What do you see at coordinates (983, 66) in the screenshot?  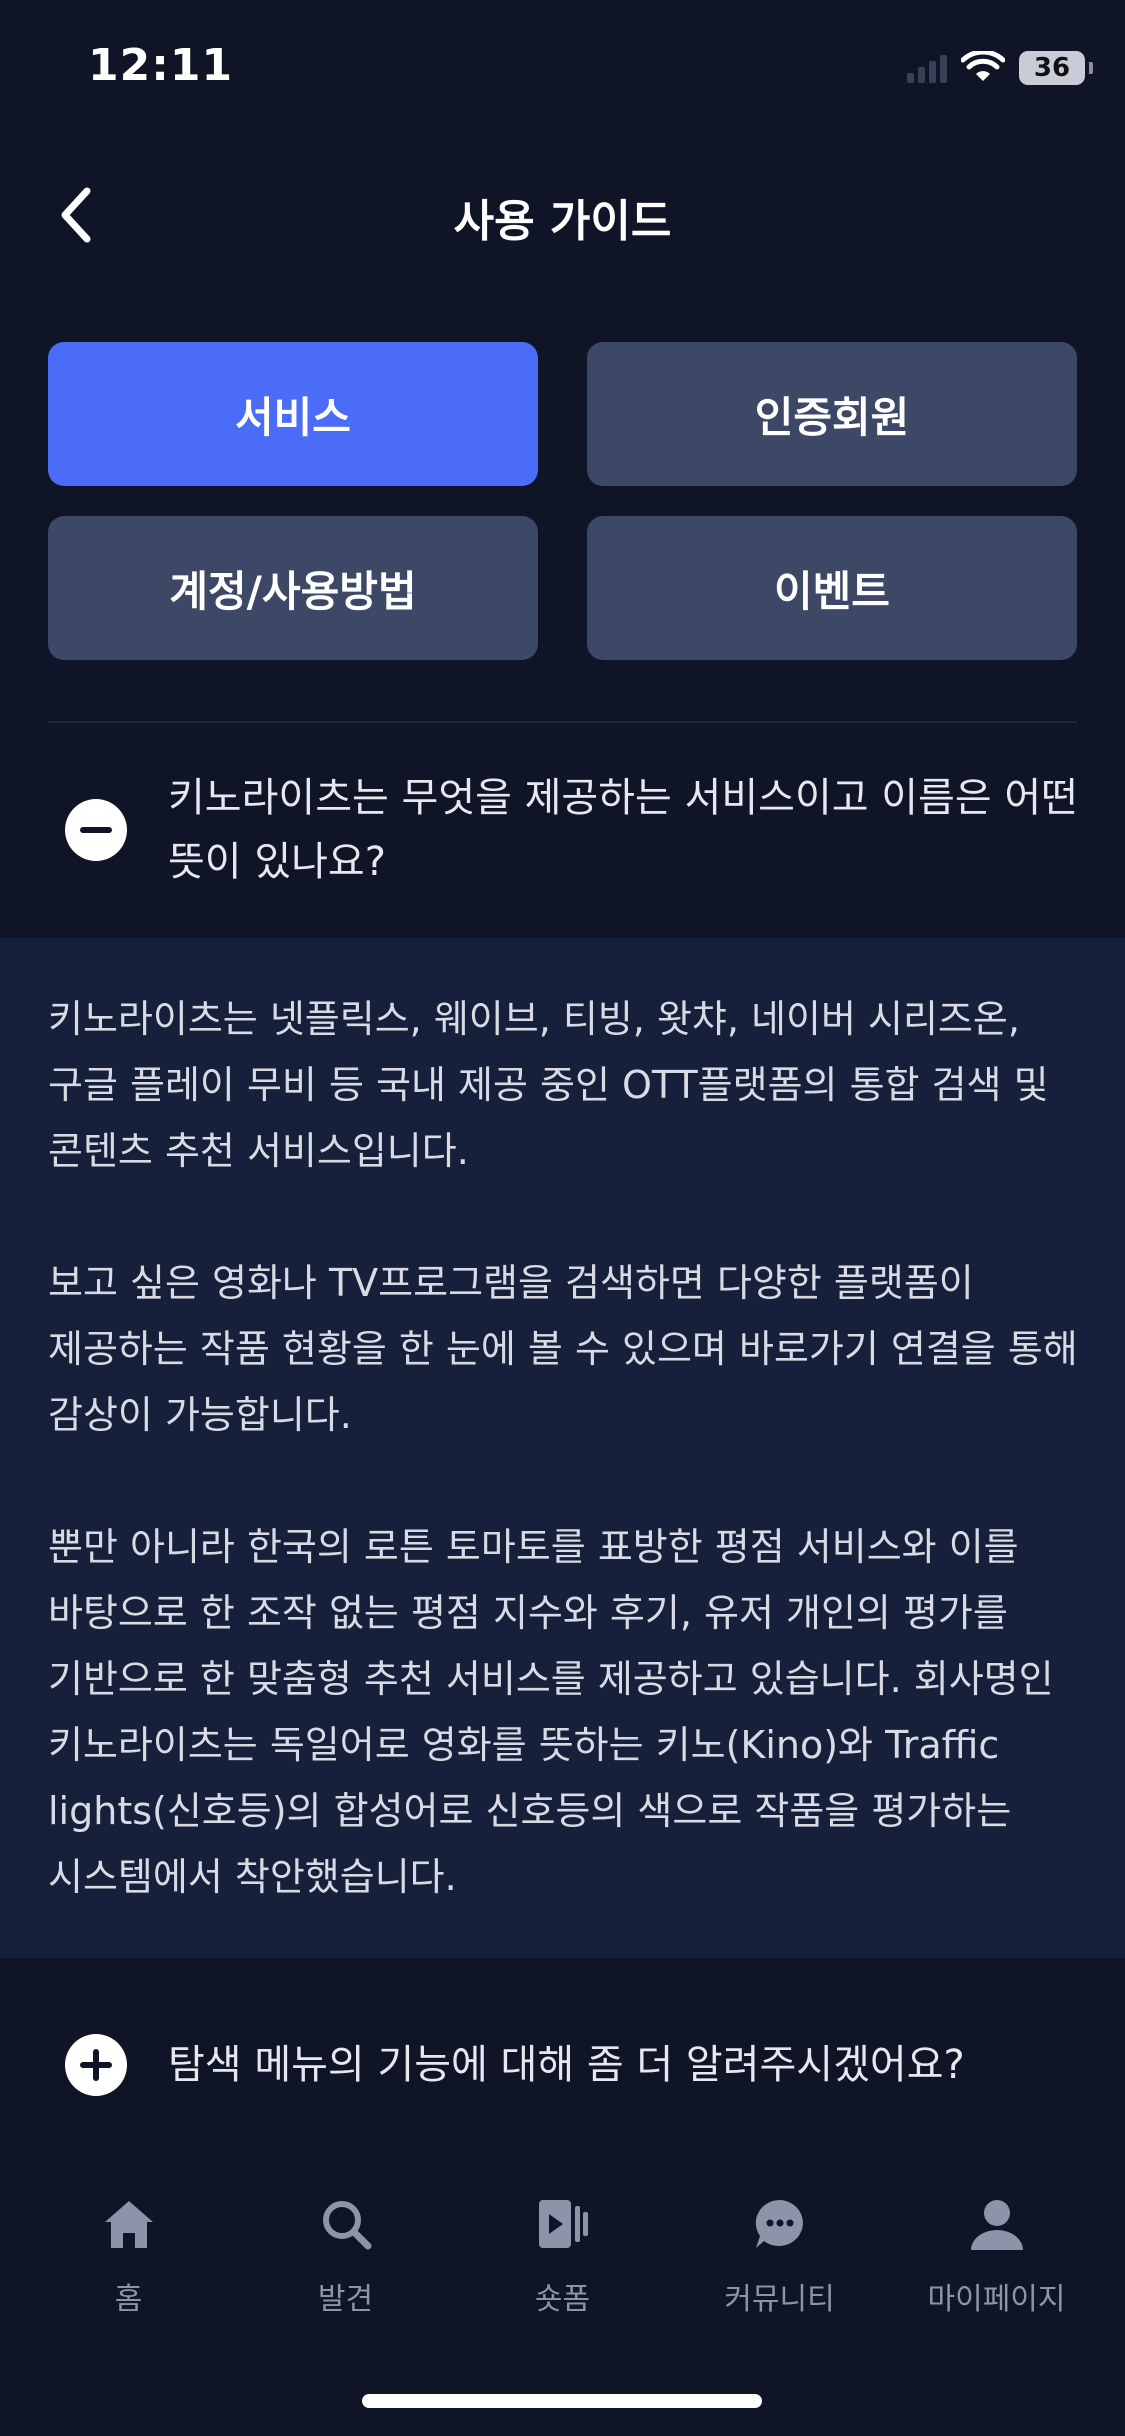 I see `wifi-icon` at bounding box center [983, 66].